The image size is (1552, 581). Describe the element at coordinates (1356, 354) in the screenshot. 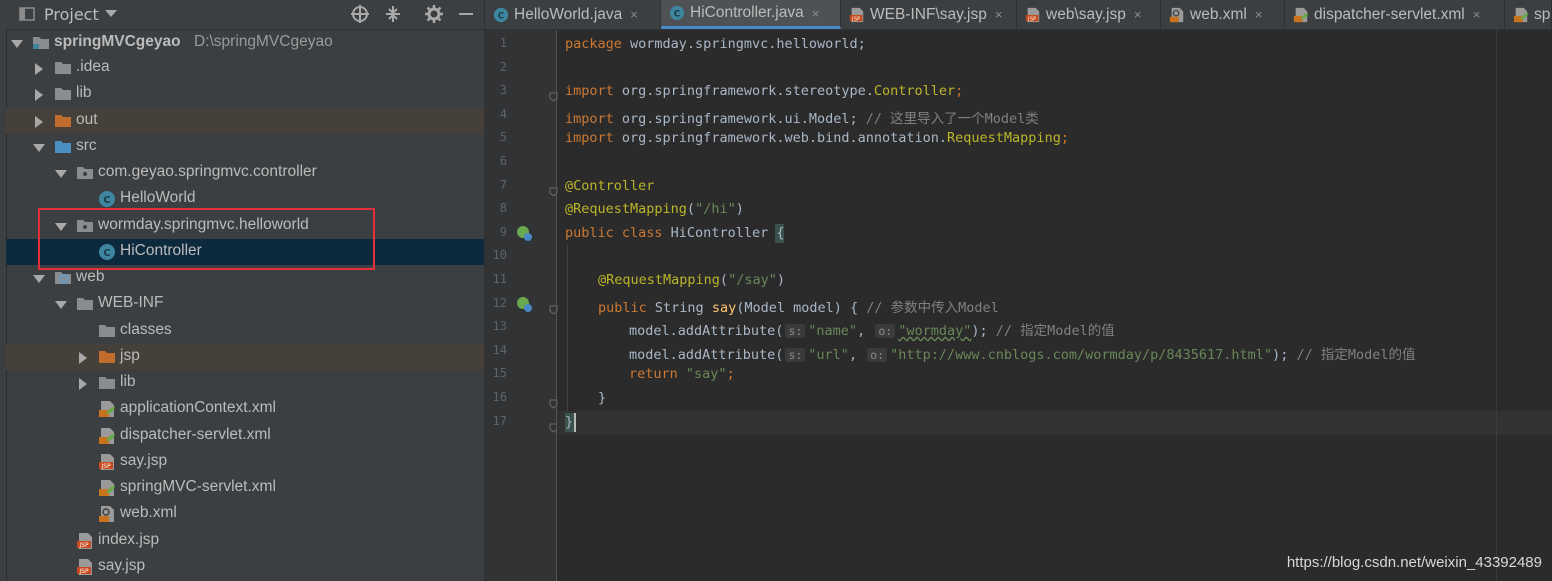

I see `code-token: // 指定Model的值` at that location.